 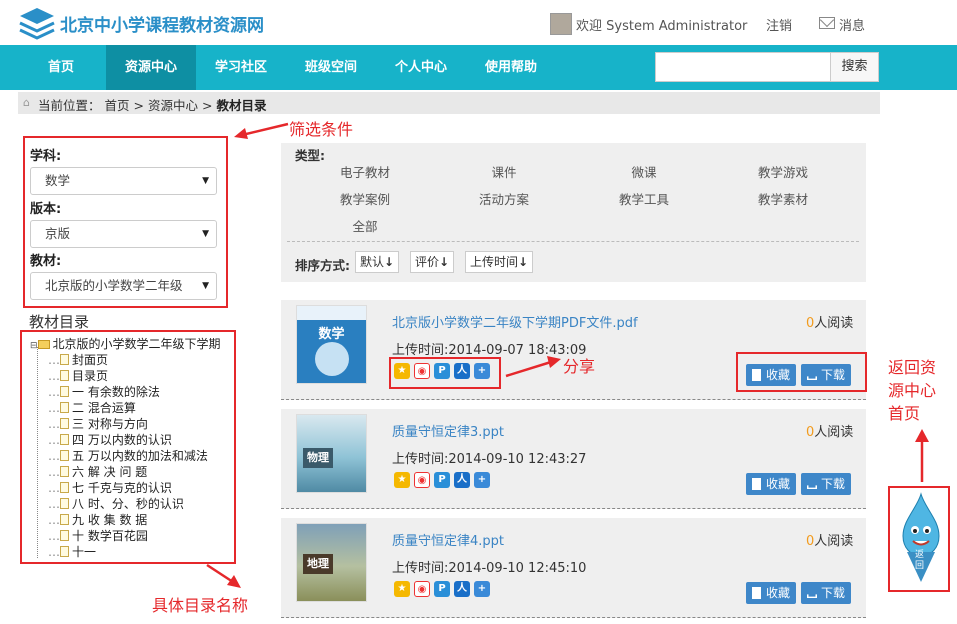 What do you see at coordinates (321, 129) in the screenshot?
I see `filter-annotation: 筛选条件` at bounding box center [321, 129].